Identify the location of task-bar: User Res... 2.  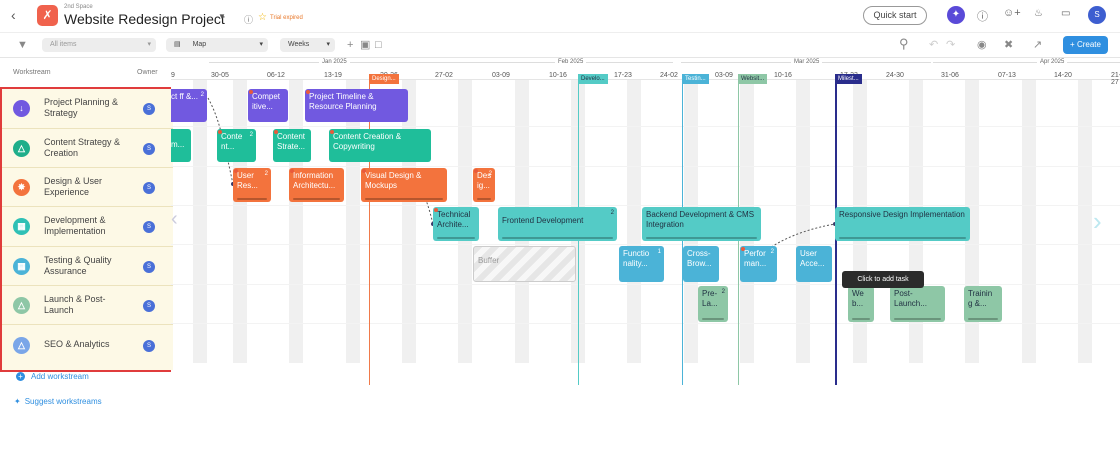
(252, 185).